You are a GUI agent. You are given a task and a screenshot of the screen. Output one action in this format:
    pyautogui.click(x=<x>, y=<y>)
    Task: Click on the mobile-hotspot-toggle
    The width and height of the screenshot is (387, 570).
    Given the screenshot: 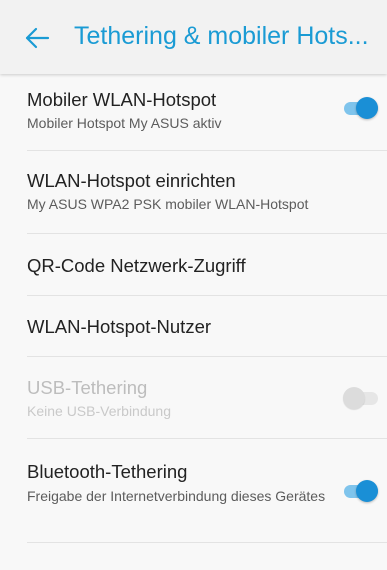 What is the action you would take?
    pyautogui.click(x=361, y=108)
    